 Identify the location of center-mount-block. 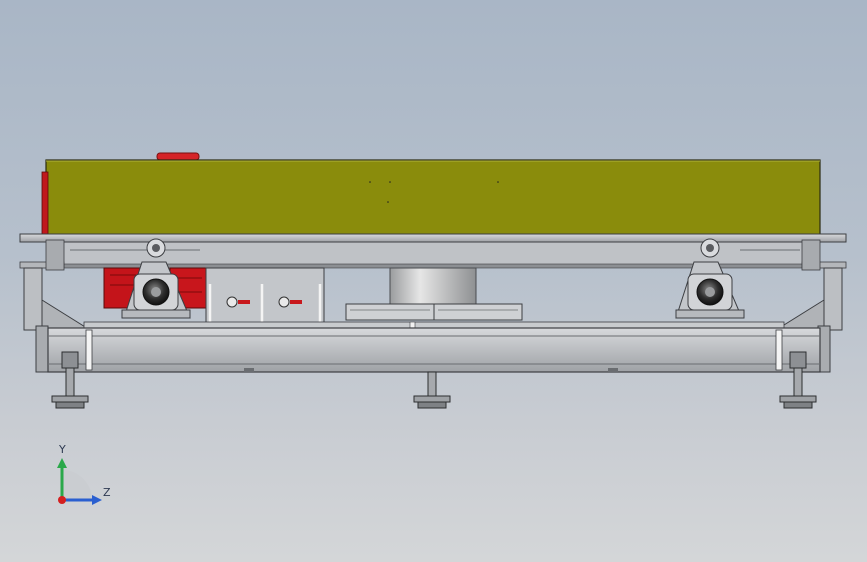
(265, 295).